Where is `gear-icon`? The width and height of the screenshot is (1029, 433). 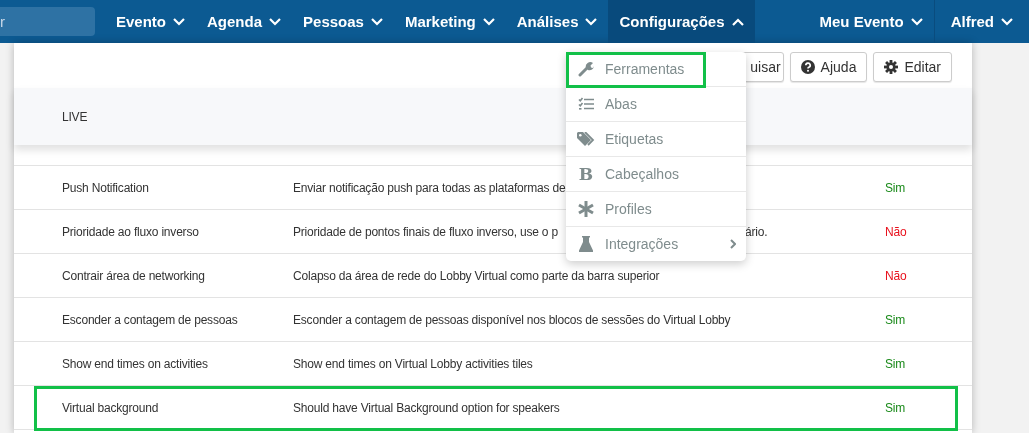 gear-icon is located at coordinates (891, 66).